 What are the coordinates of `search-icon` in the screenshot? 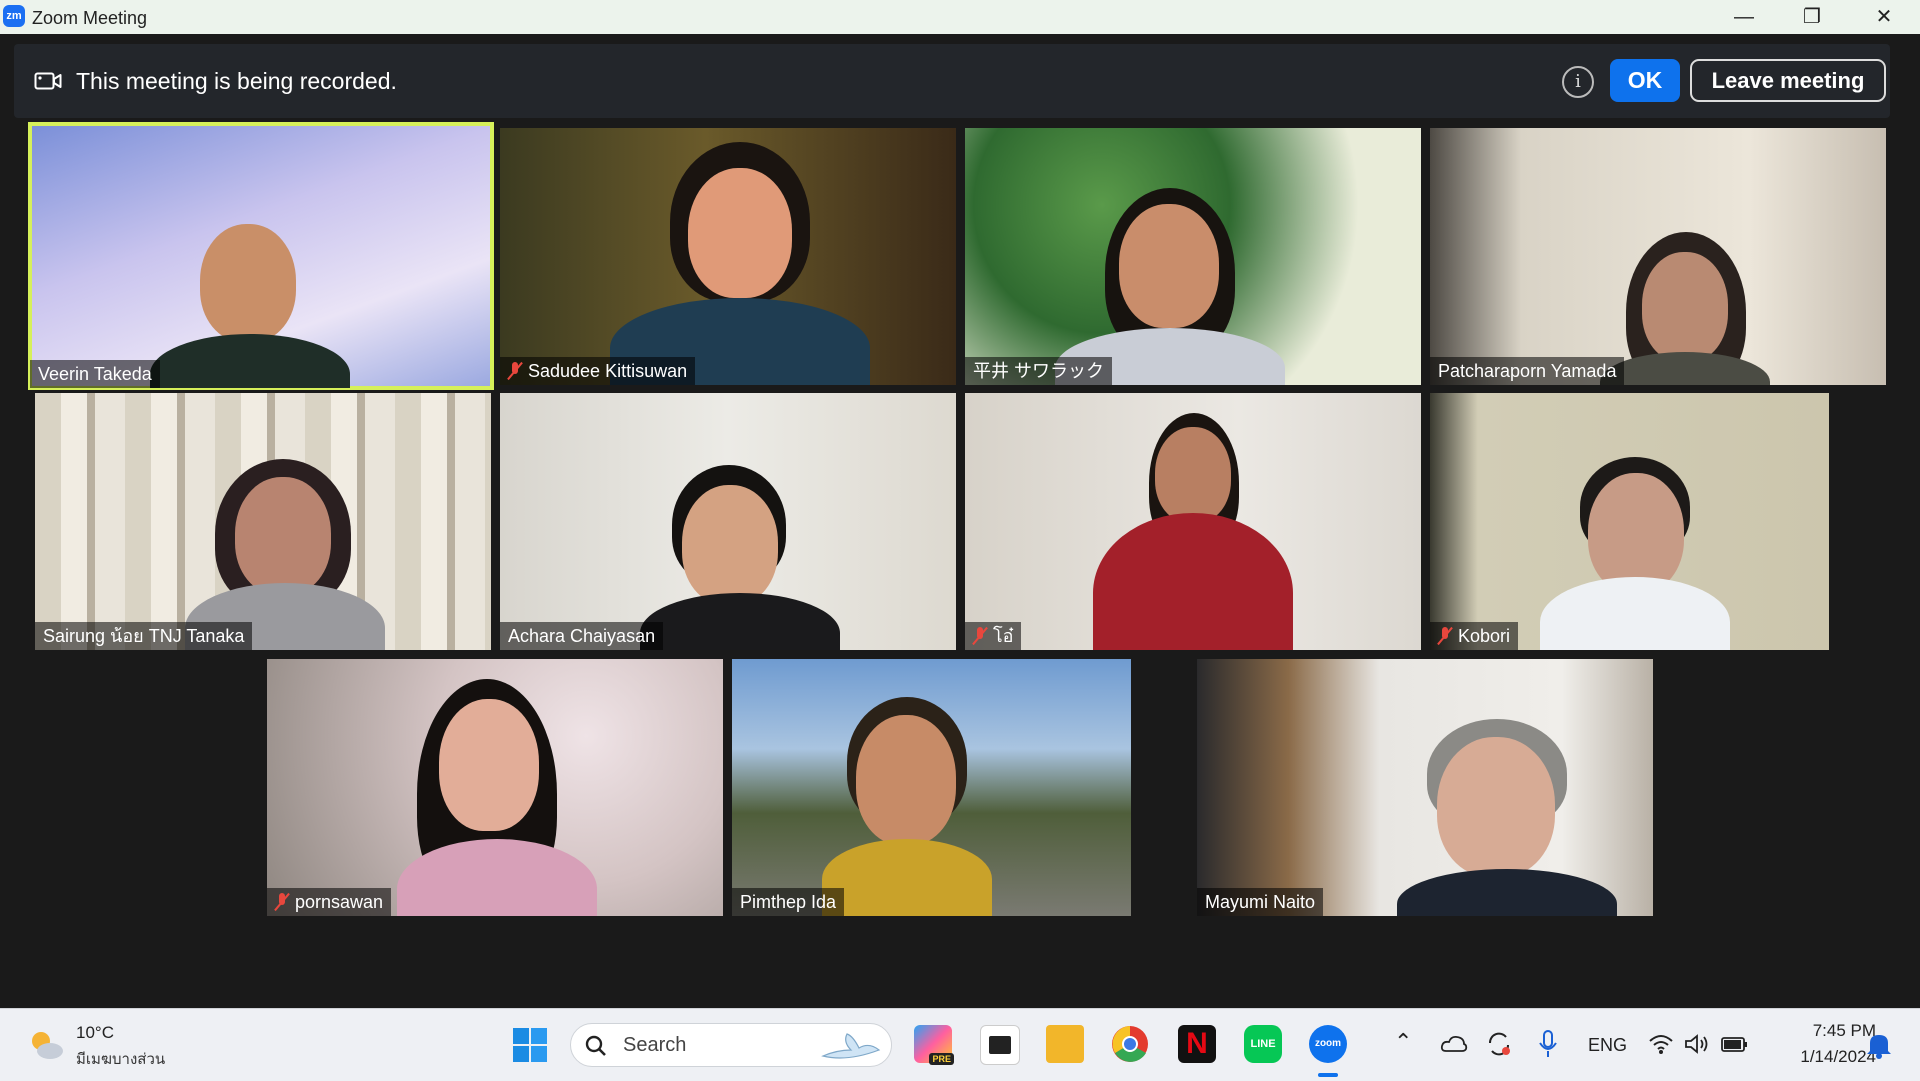 It's located at (595, 1045).